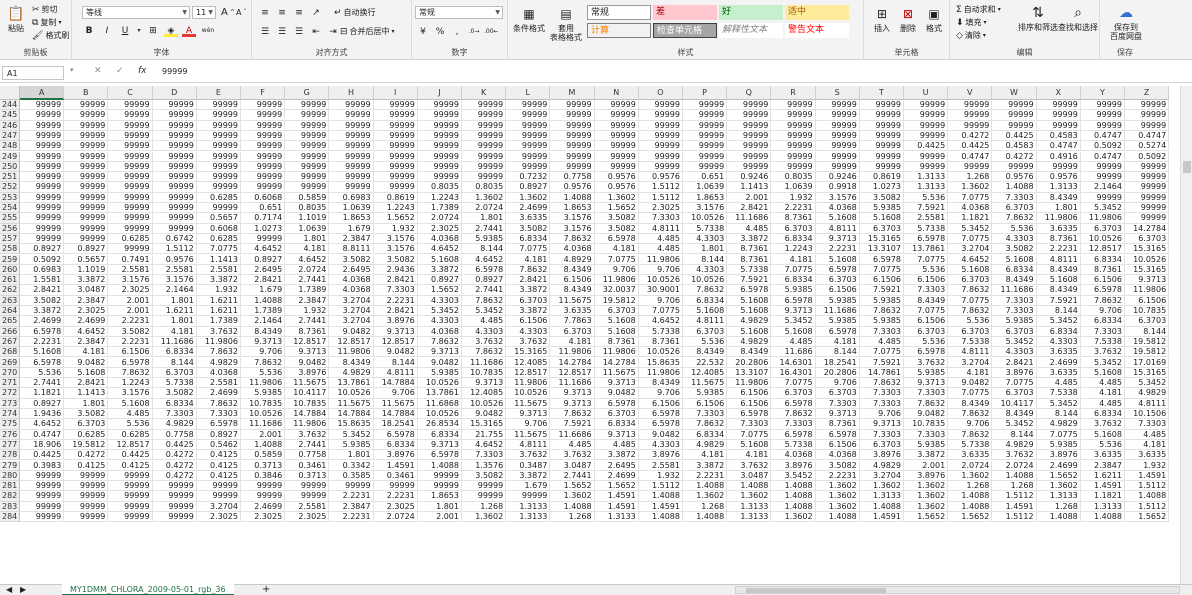  Describe the element at coordinates (107, 31) in the screenshot. I see `italic-button: I` at that location.